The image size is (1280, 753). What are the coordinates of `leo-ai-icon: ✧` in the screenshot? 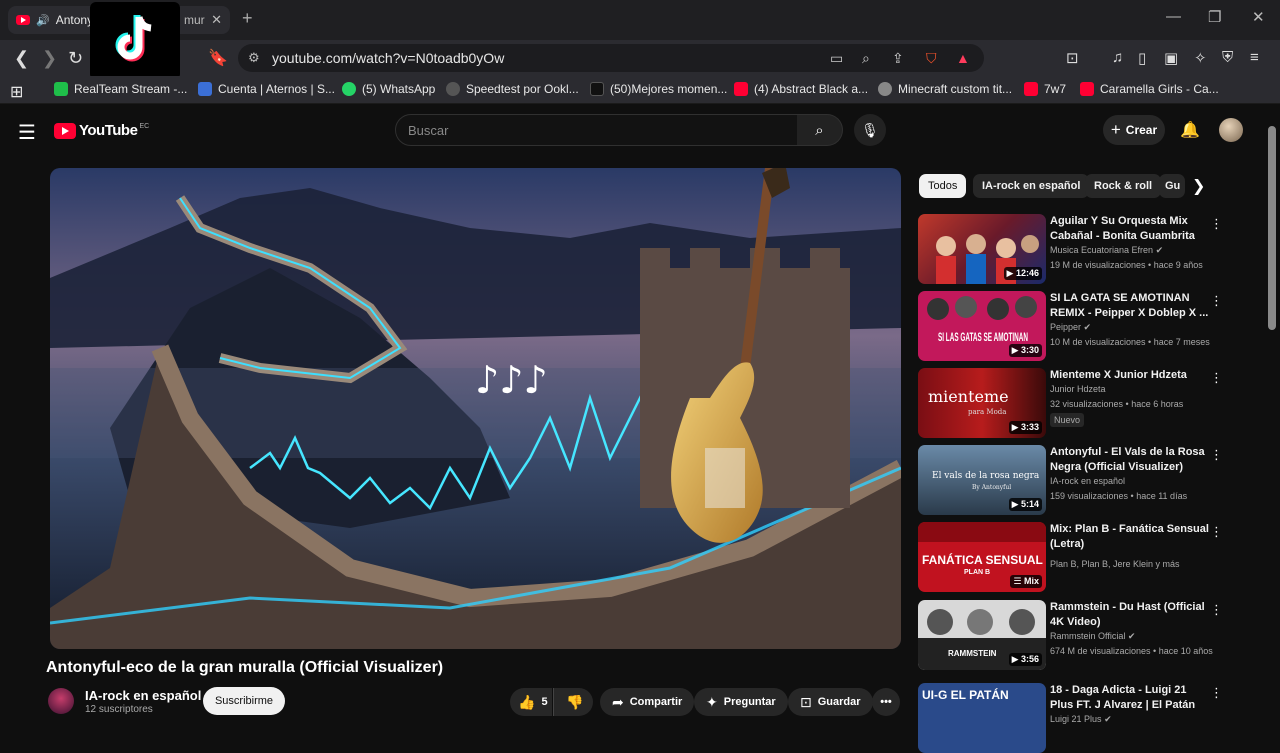 It's located at (1200, 58).